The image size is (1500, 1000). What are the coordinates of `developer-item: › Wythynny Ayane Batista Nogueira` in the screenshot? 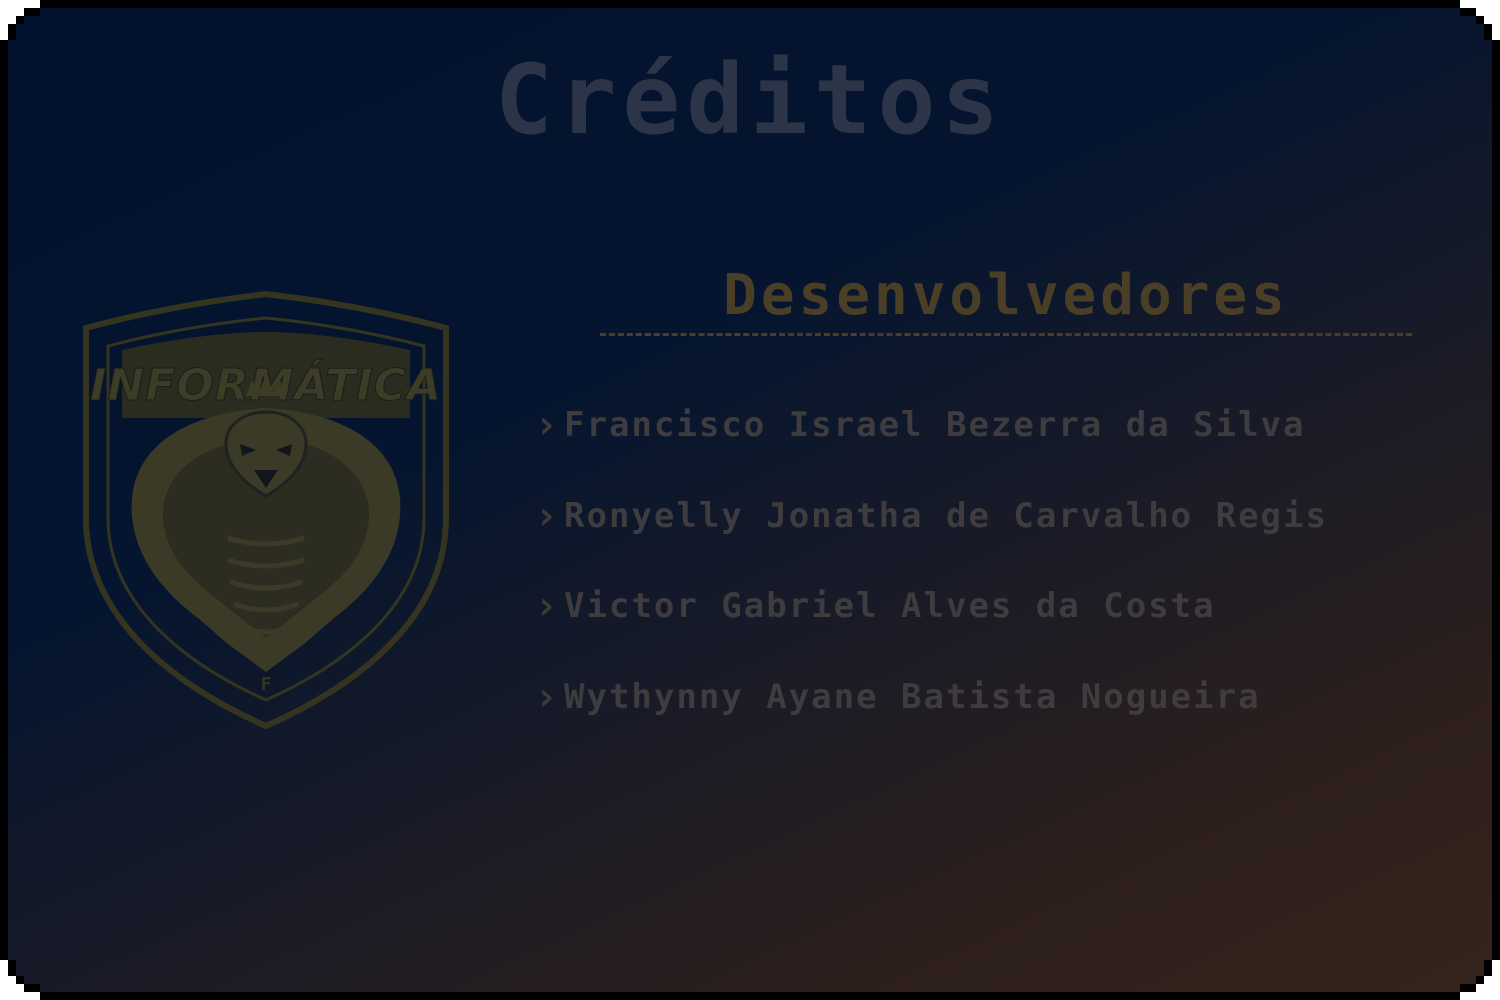 It's located at (931, 697).